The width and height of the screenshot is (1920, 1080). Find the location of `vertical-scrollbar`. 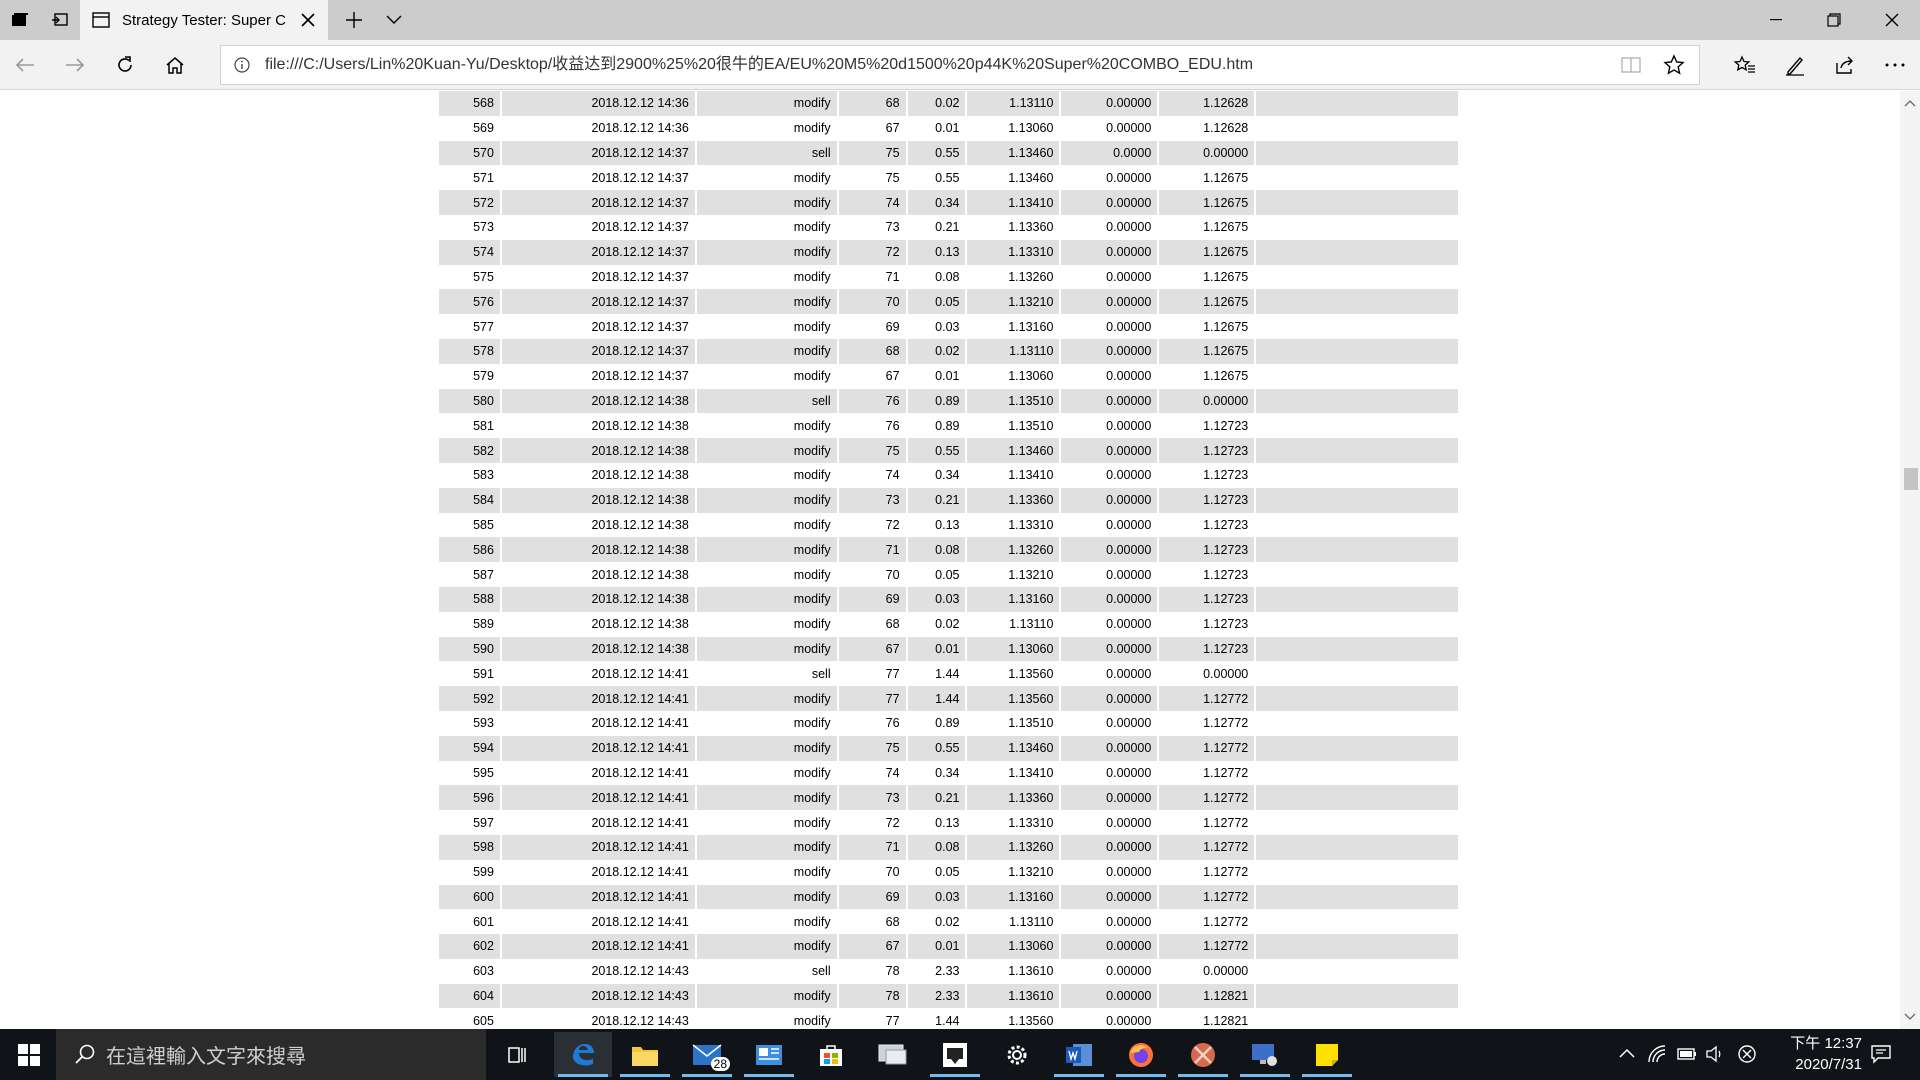

vertical-scrollbar is located at coordinates (1910, 560).